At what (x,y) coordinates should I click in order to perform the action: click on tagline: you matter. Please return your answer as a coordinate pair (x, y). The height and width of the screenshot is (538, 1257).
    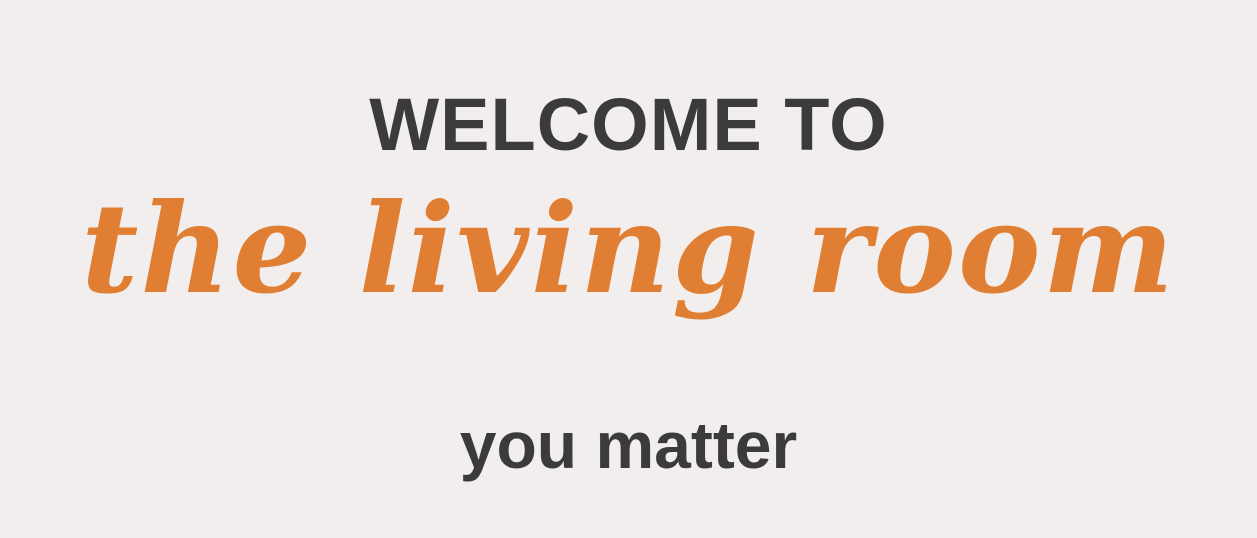
    Looking at the image, I should click on (628, 445).